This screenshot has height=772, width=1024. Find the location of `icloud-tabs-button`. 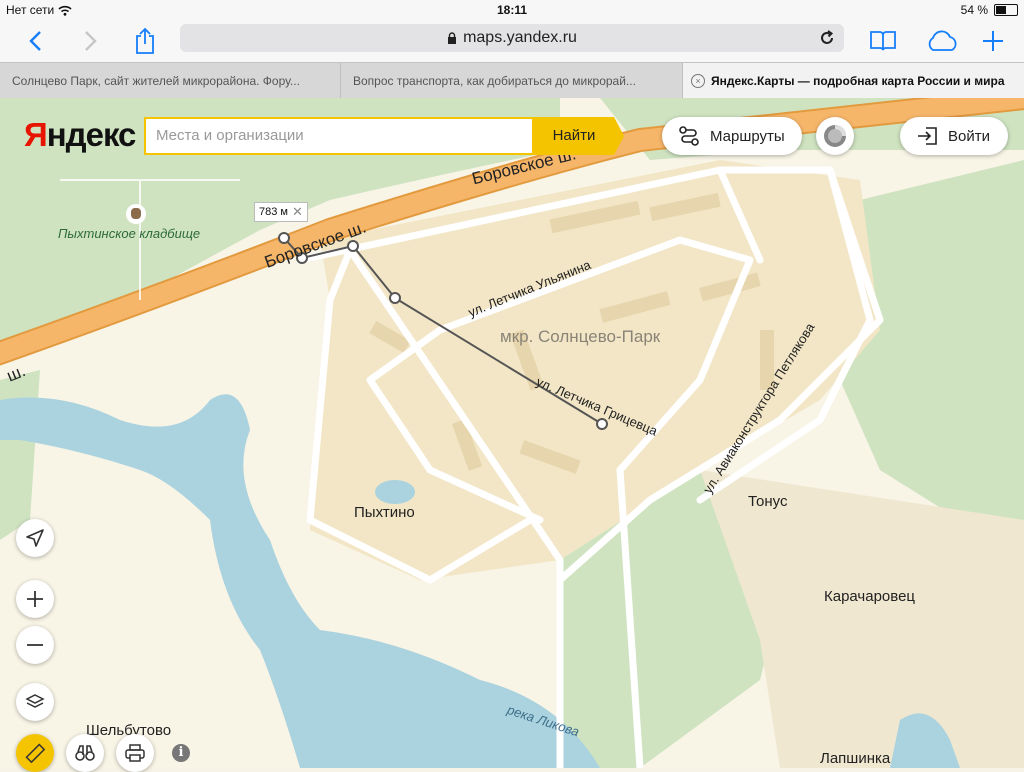

icloud-tabs-button is located at coordinates (942, 41).